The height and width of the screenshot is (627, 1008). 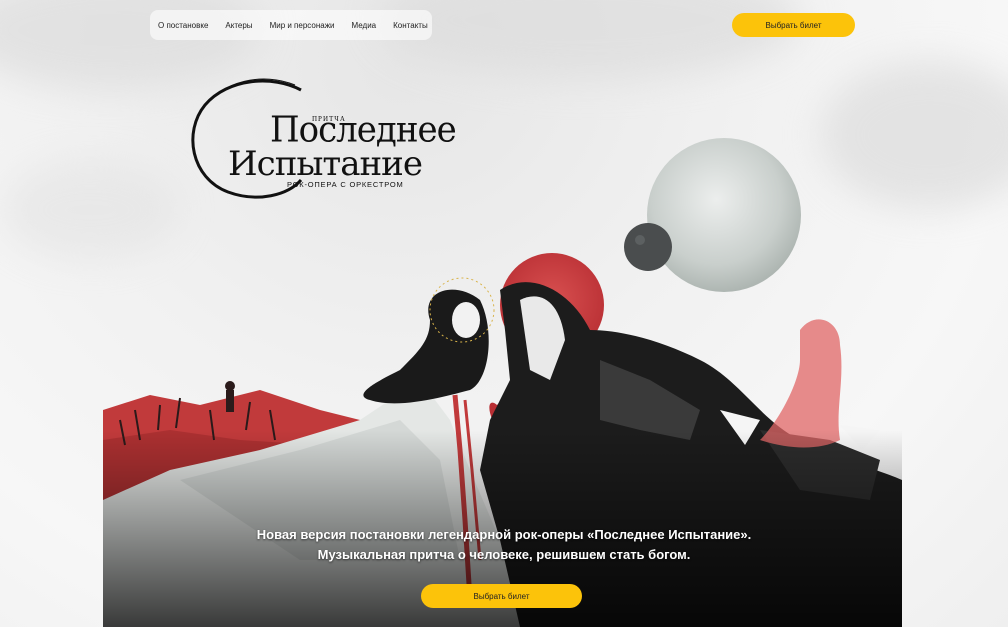 I want to click on nav-item-media: Медиа, so click(x=364, y=25).